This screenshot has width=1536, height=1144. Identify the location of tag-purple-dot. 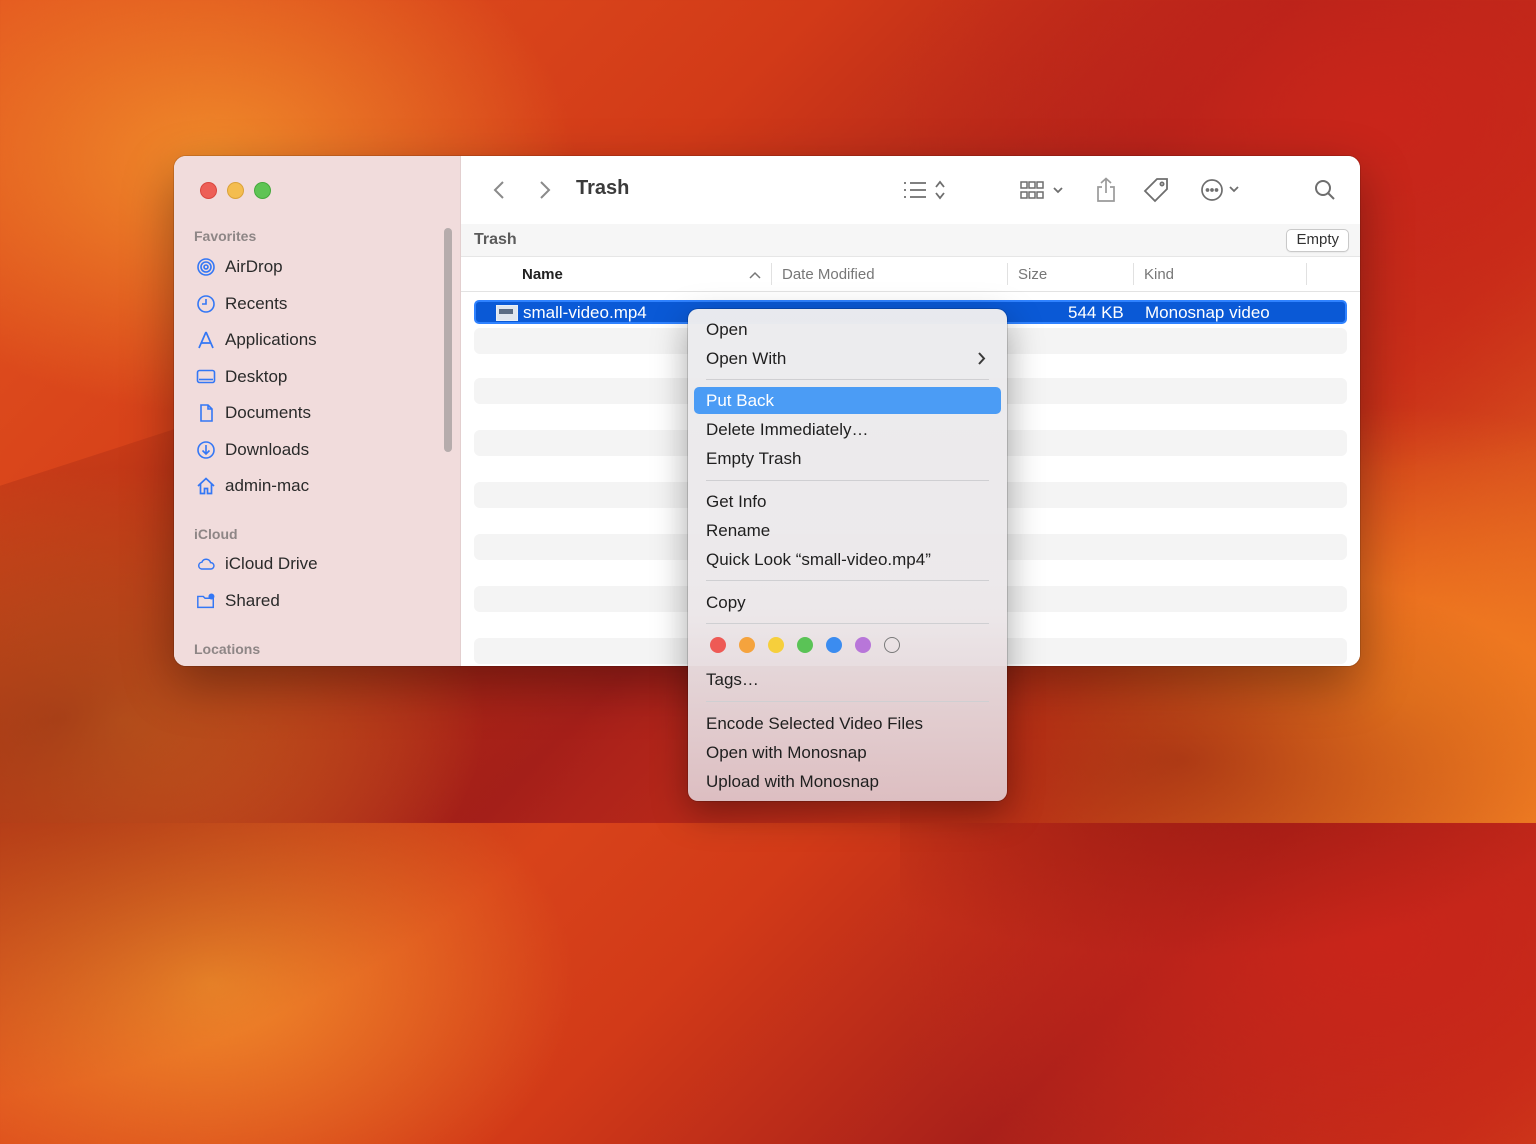
(863, 645).